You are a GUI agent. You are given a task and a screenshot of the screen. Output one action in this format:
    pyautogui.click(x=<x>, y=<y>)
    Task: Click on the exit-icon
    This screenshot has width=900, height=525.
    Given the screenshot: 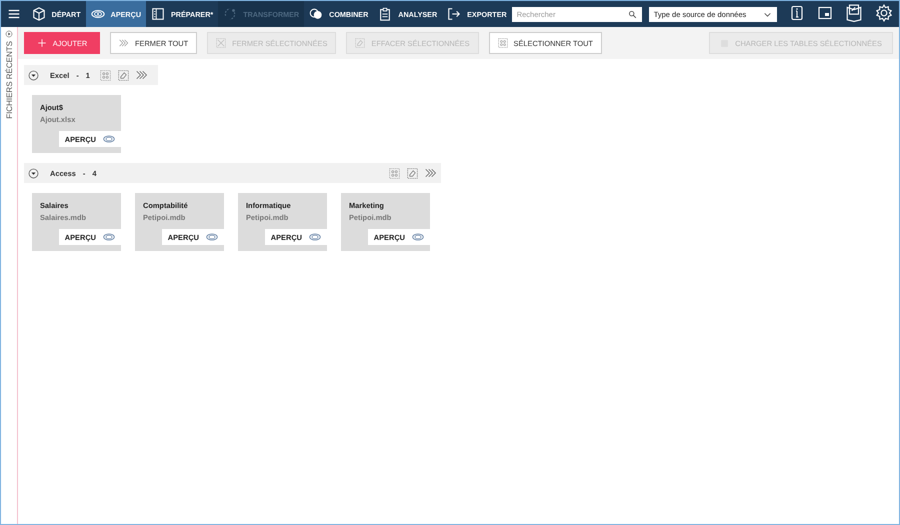 What is the action you would take?
    pyautogui.click(x=454, y=14)
    